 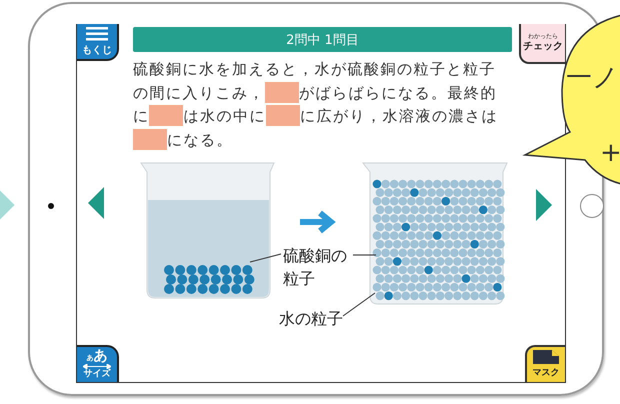 I want to click on document-icon, so click(x=546, y=357).